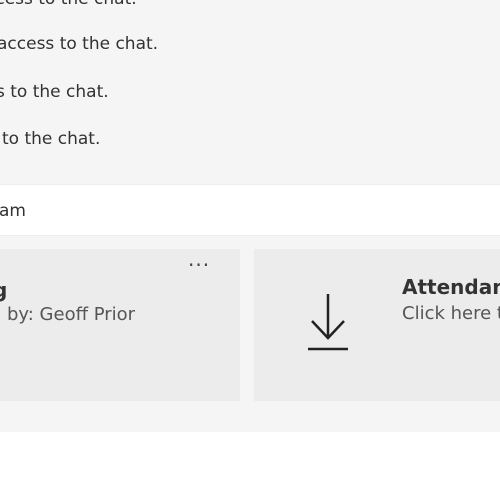 The width and height of the screenshot is (500, 500). Describe the element at coordinates (451, 287) in the screenshot. I see `attendance-card-title: Attendan` at that location.